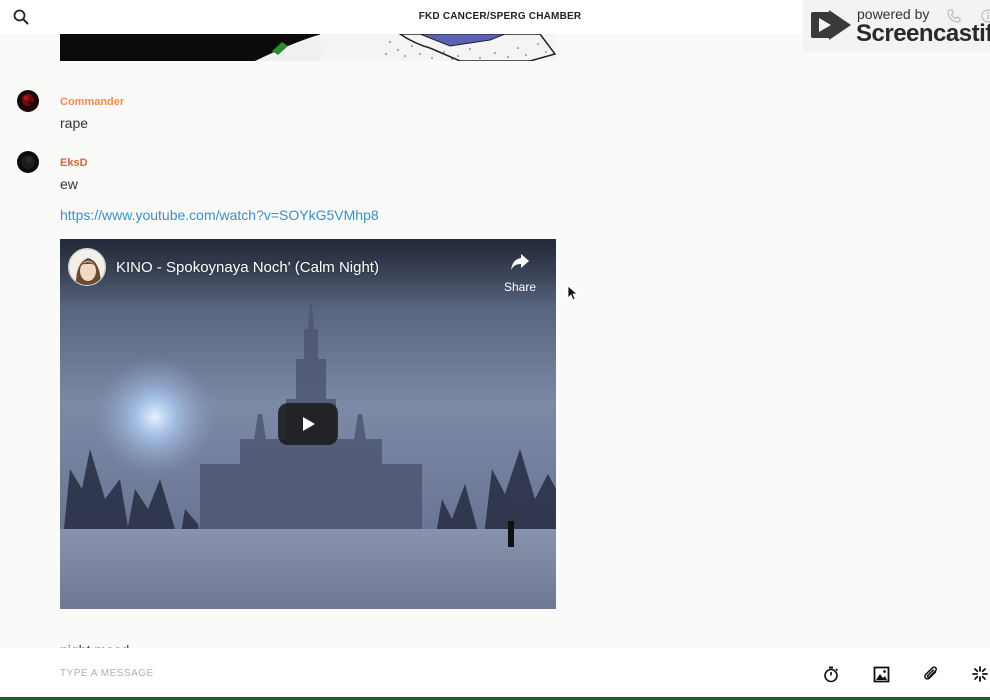 This screenshot has height=700, width=990. Describe the element at coordinates (28, 162) in the screenshot. I see `avatar-eksd` at that location.